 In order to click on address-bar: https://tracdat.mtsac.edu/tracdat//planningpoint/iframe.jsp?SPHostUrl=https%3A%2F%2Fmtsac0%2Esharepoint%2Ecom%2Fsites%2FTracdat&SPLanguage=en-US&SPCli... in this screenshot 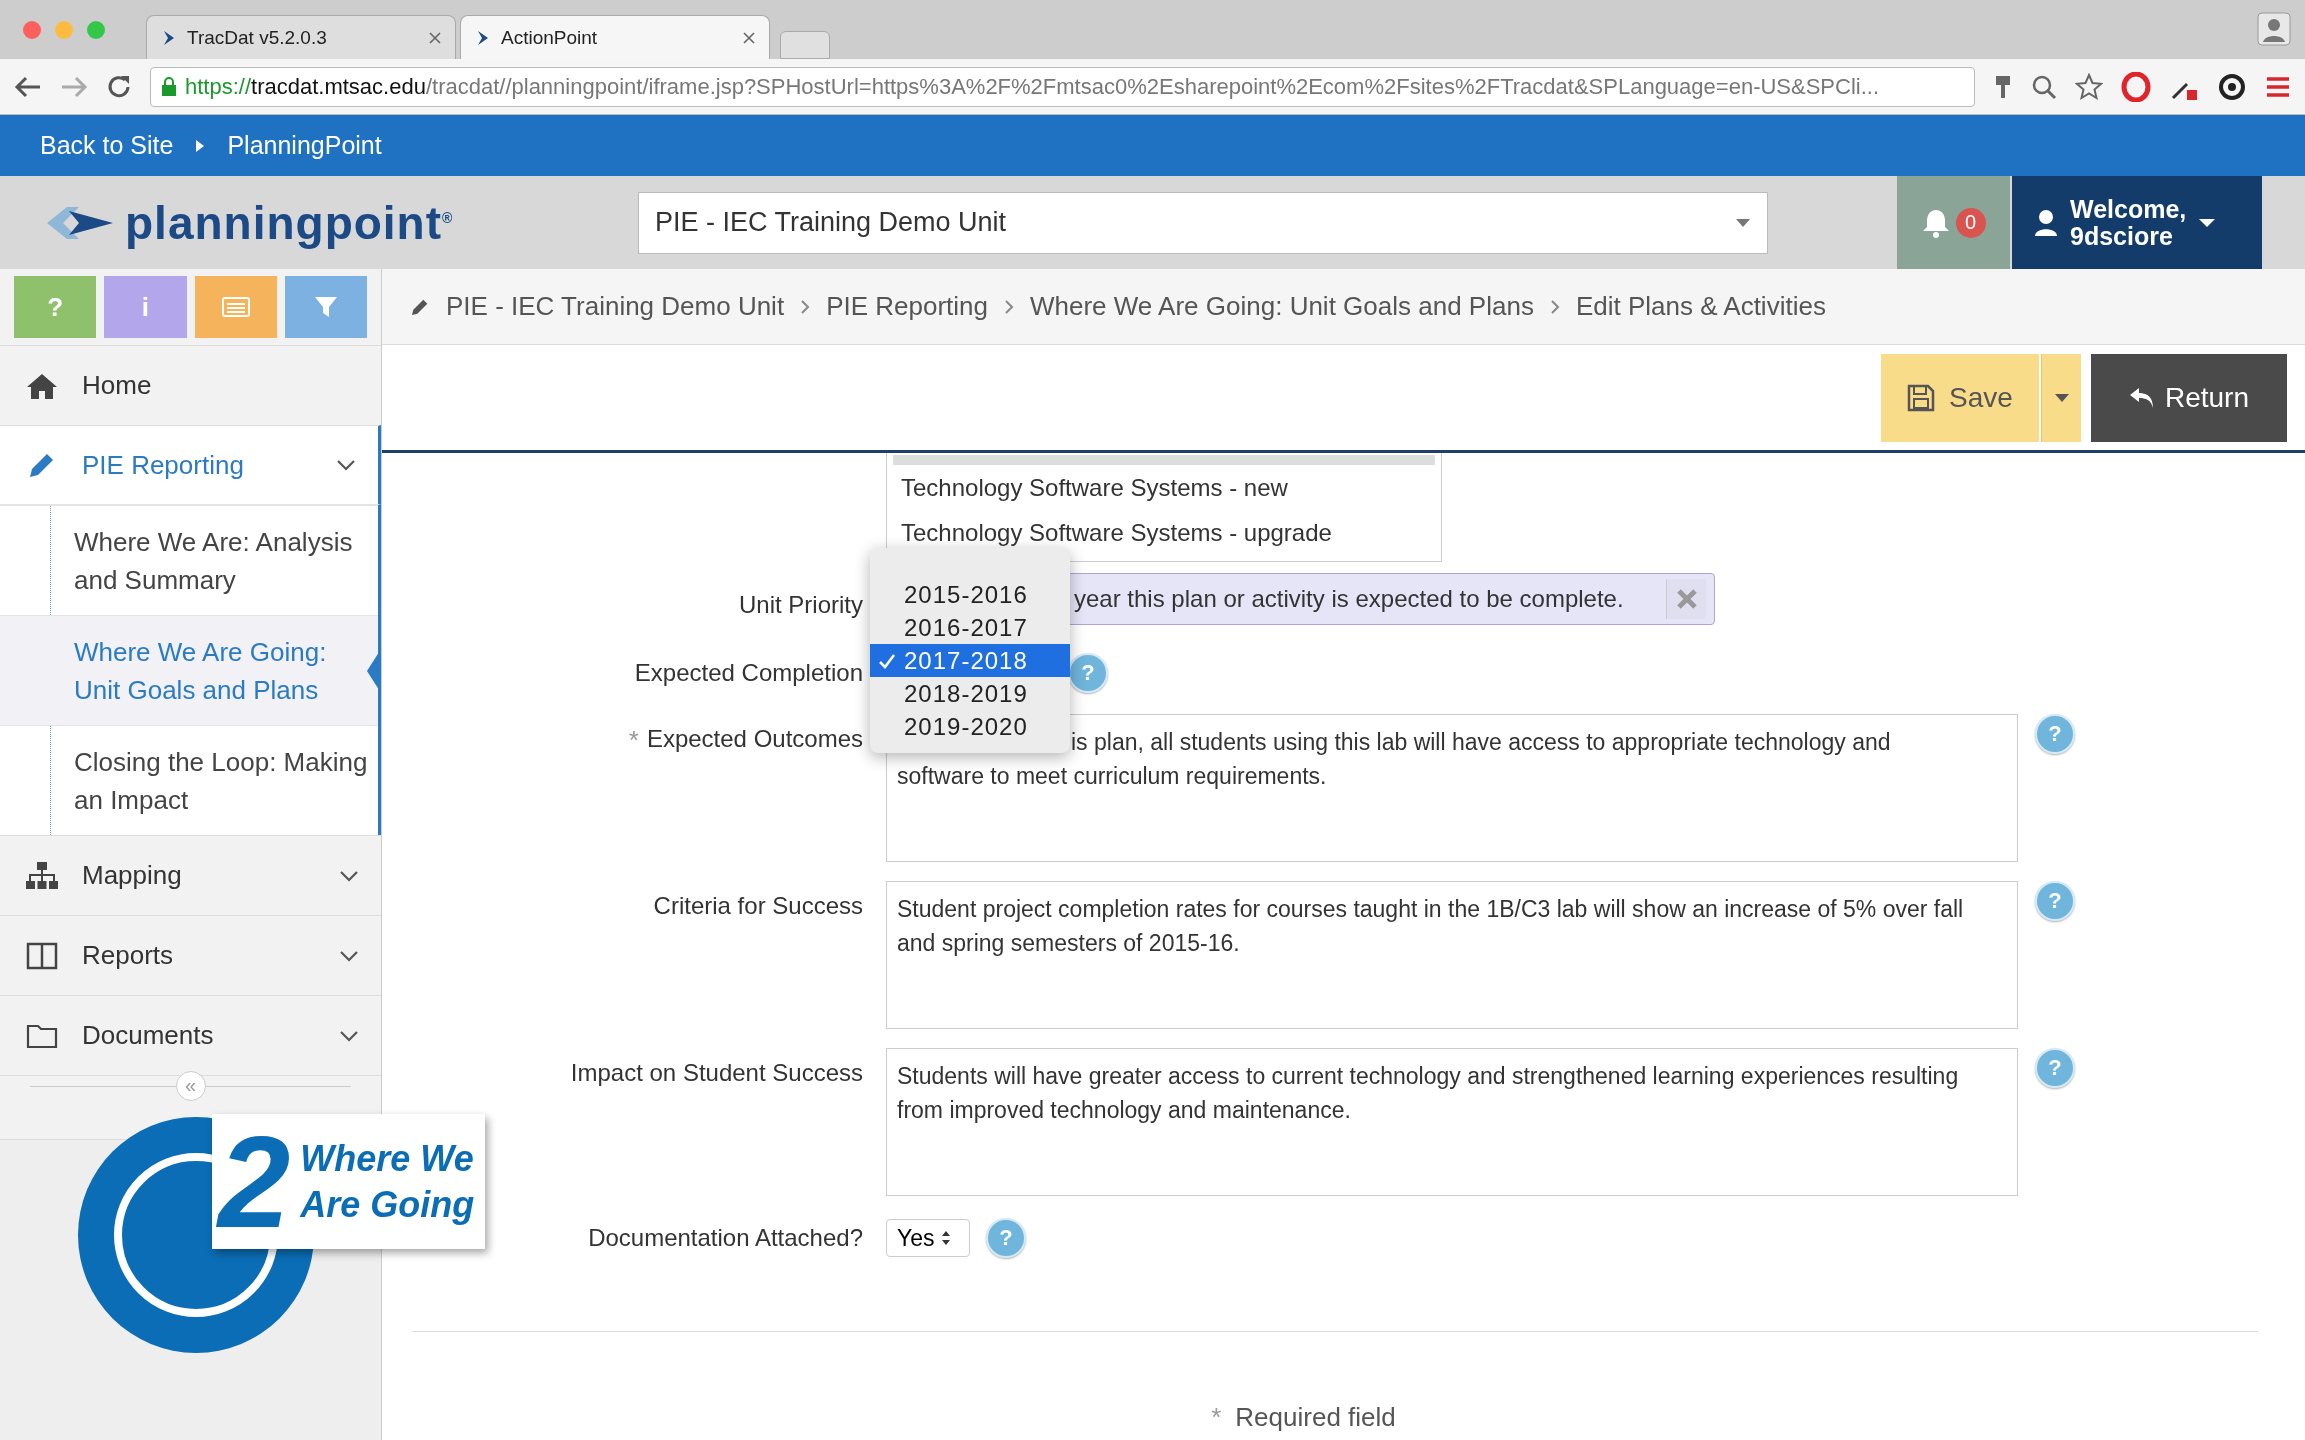, I will do `click(1062, 86)`.